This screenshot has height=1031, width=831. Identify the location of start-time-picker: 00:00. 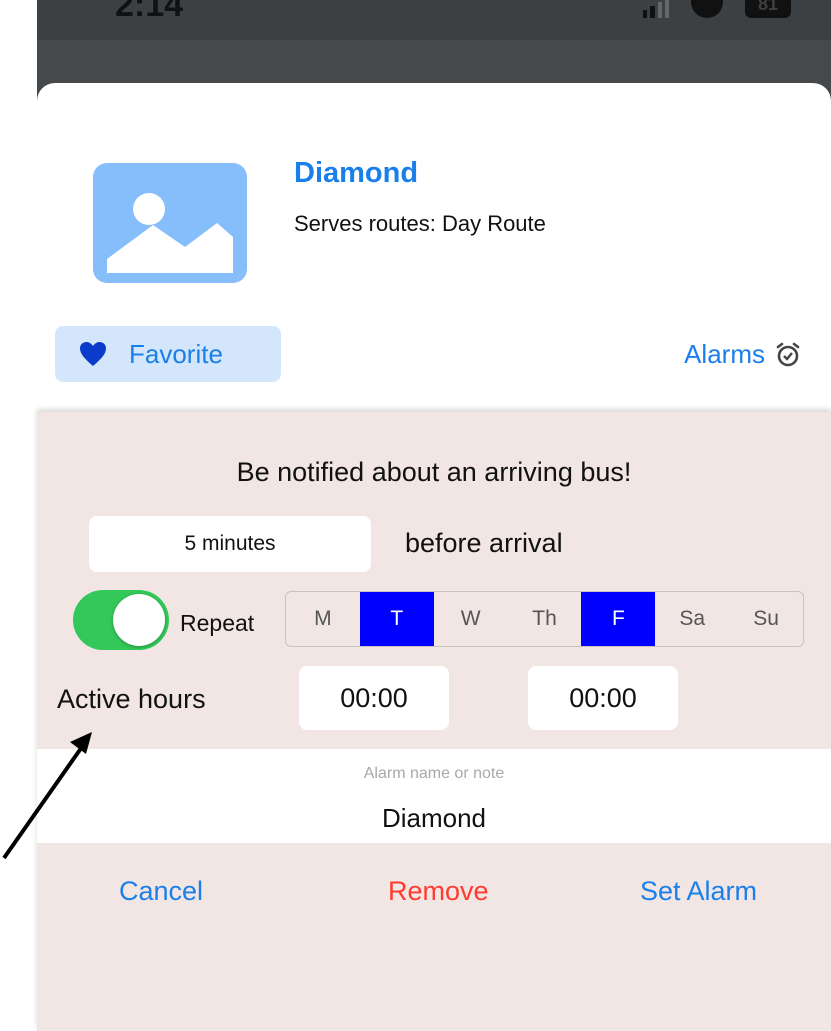
(374, 698).